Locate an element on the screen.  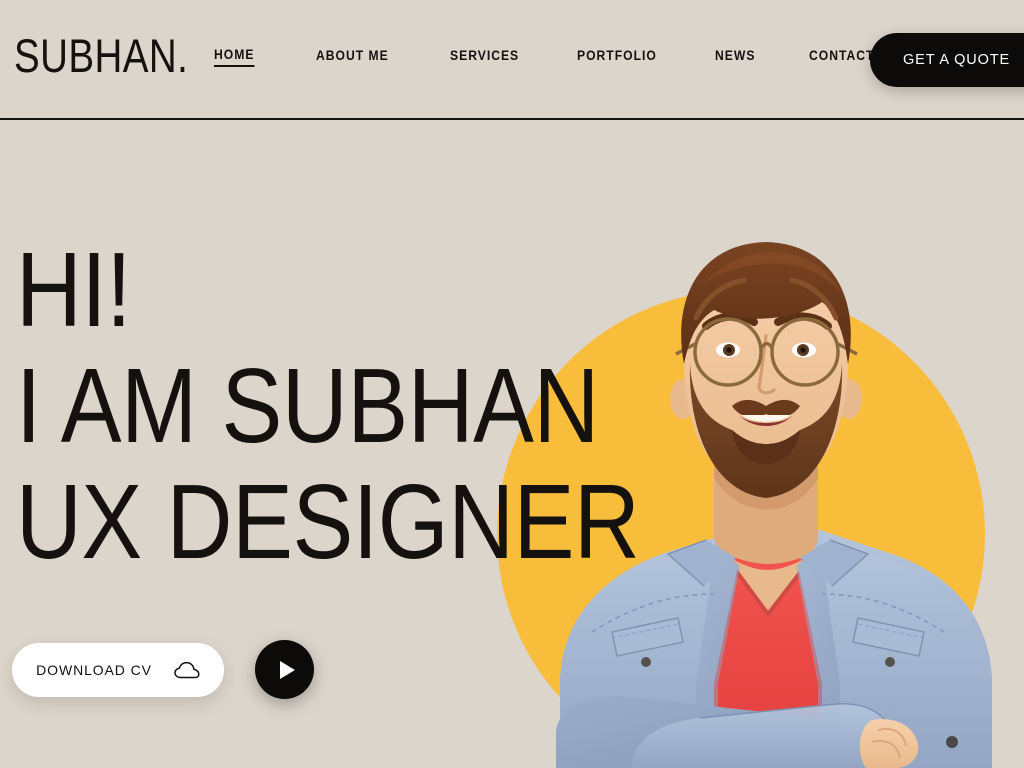
nav-item-home: HOME is located at coordinates (234, 57).